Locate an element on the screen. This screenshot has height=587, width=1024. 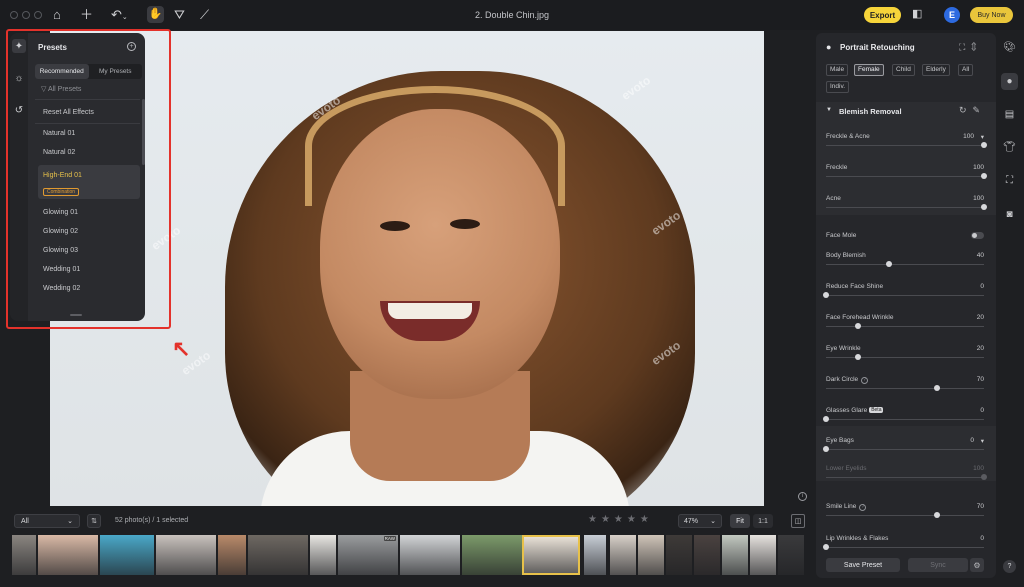
sort-icon: ⇅ is located at coordinates (94, 521).